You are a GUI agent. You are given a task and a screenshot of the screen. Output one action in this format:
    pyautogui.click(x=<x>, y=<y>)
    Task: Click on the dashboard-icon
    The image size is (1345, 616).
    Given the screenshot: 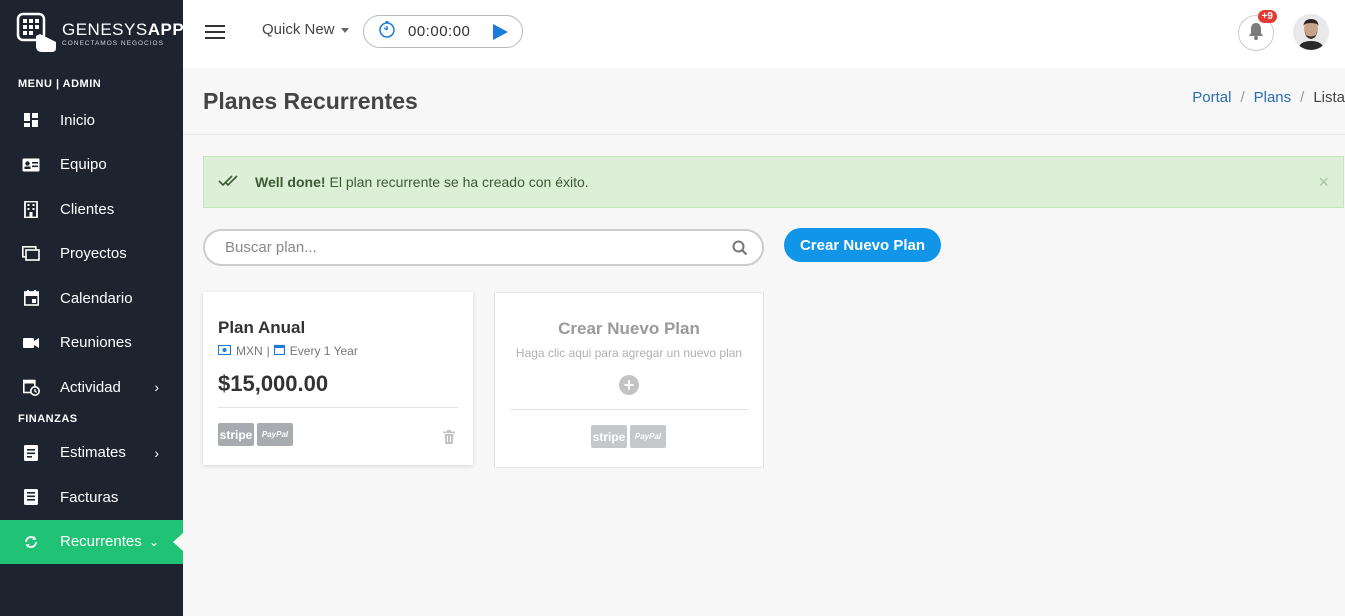 What is the action you would take?
    pyautogui.click(x=31, y=120)
    